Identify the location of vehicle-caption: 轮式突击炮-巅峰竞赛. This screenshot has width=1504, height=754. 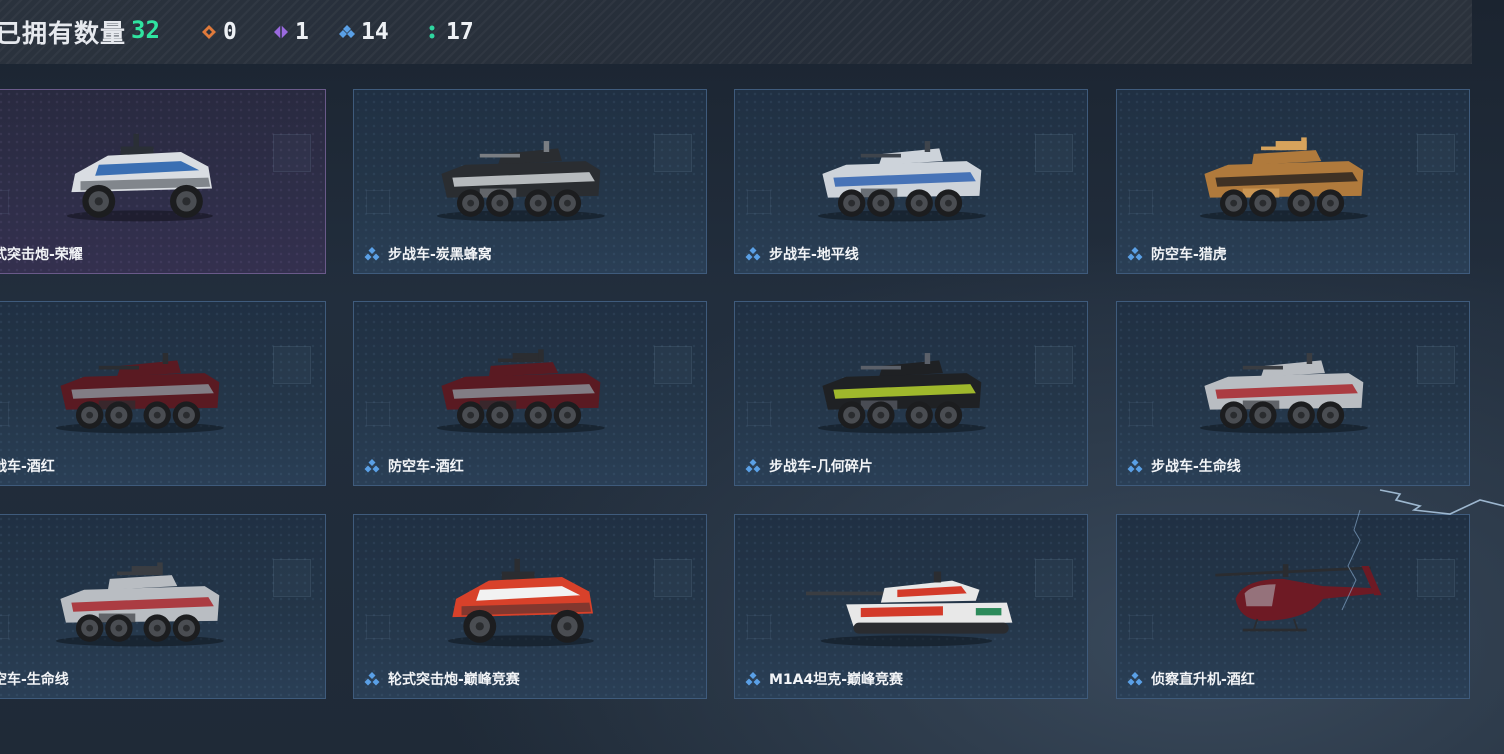
(442, 679).